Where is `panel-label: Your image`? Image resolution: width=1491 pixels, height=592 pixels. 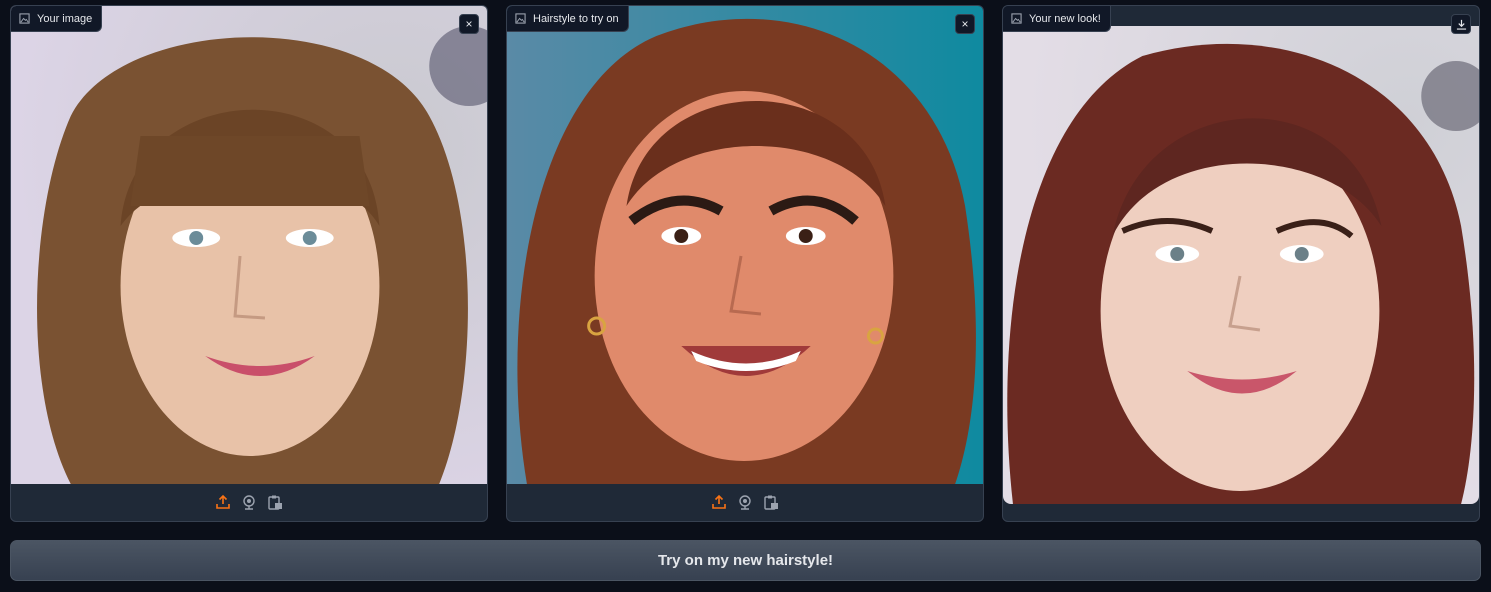
panel-label: Your image is located at coordinates (57, 19).